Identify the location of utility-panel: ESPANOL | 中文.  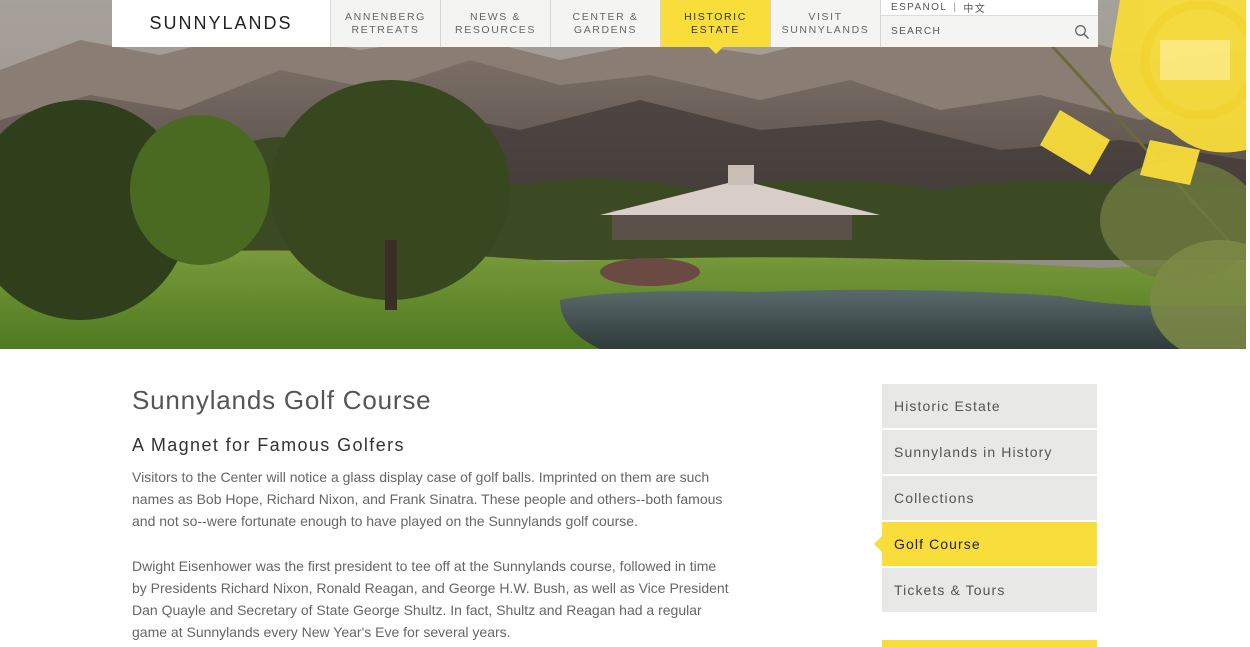
(989, 23).